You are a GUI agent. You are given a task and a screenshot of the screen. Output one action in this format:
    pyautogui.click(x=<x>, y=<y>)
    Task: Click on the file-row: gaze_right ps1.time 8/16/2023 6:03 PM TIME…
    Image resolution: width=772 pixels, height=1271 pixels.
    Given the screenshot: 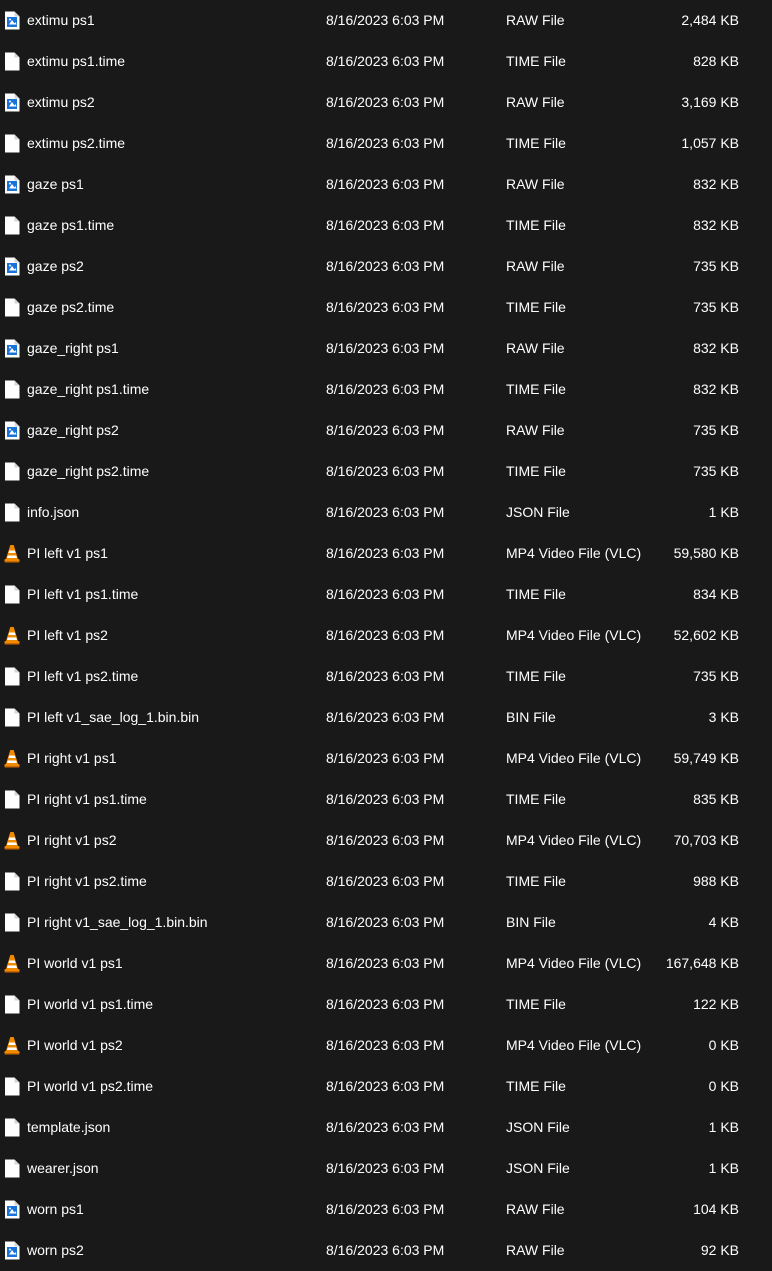 What is the action you would take?
    pyautogui.click(x=386, y=389)
    